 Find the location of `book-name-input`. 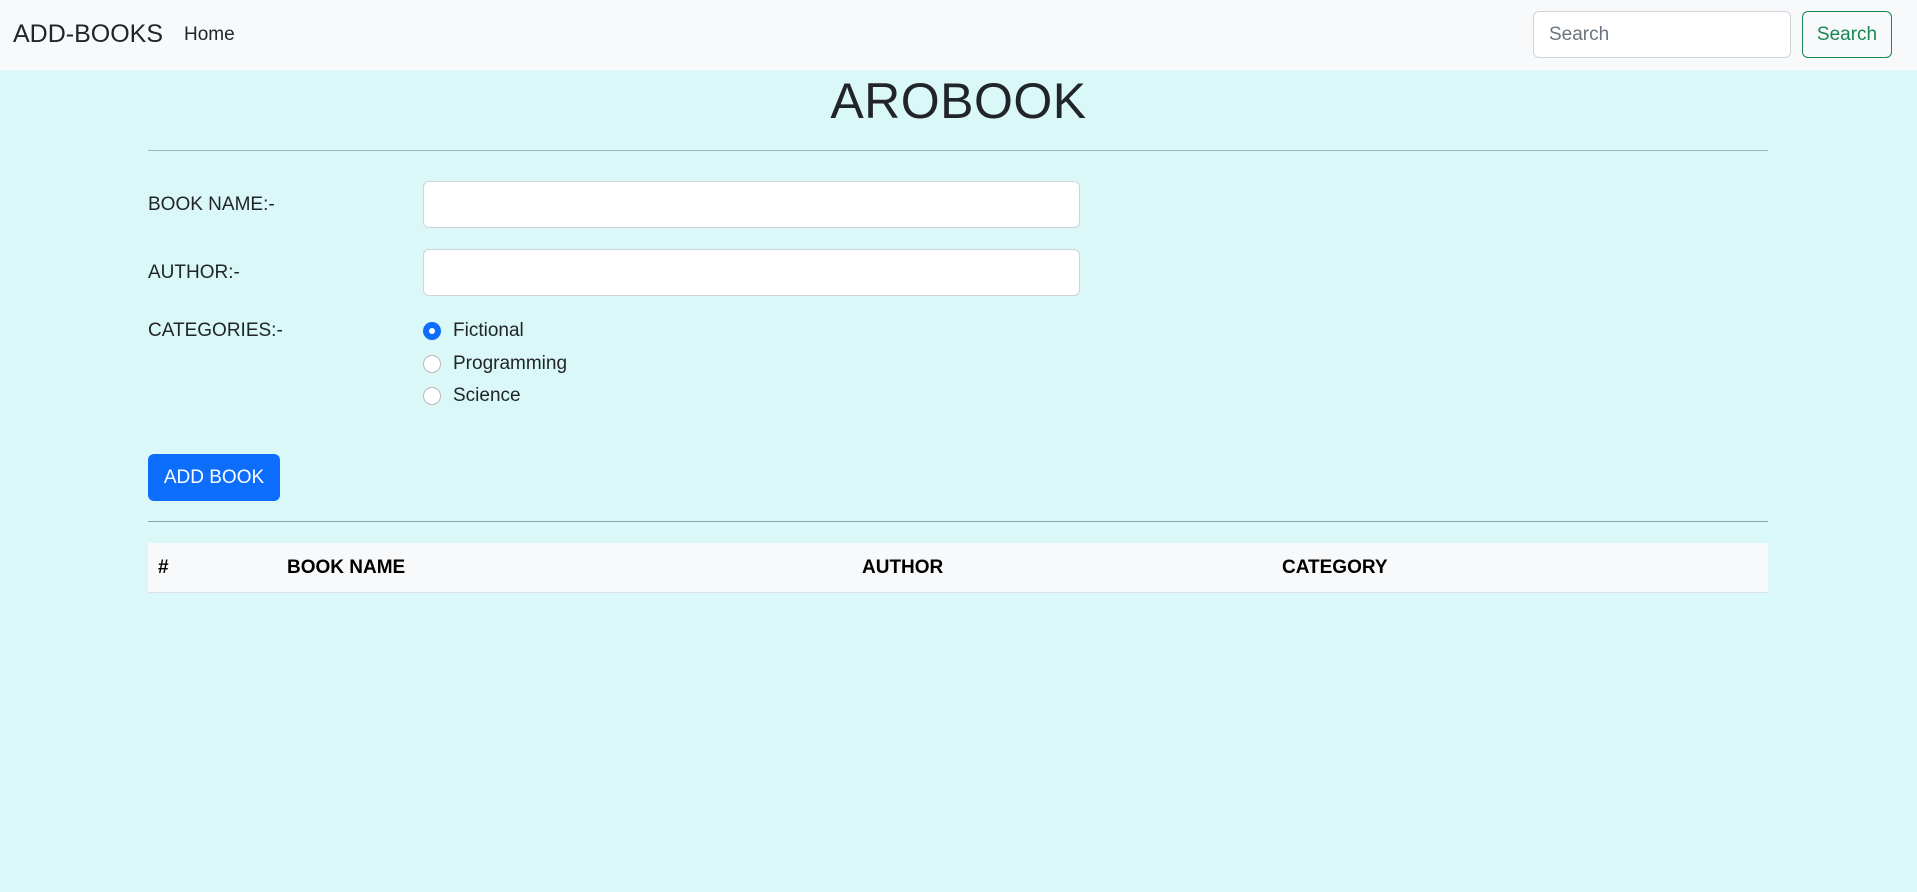

book-name-input is located at coordinates (751, 204).